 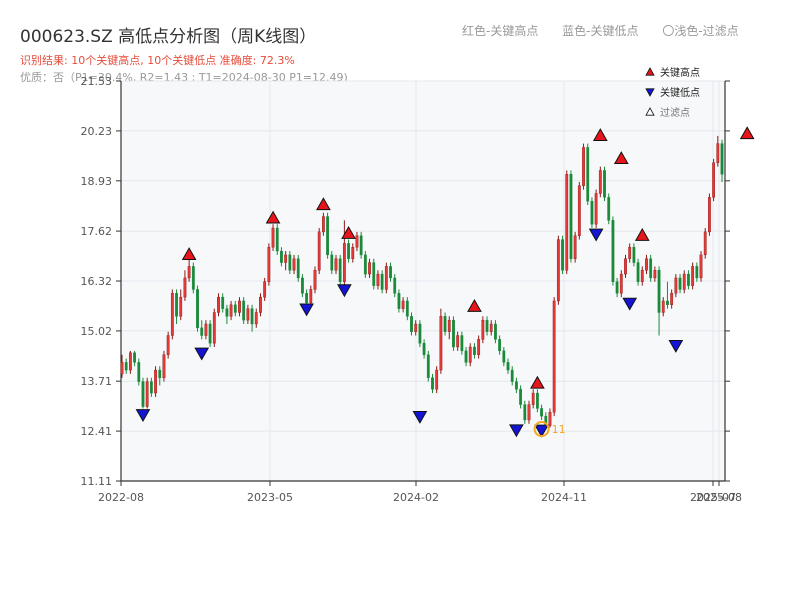 I want to click on y-tick-label: 15.02, so click(x=97, y=331).